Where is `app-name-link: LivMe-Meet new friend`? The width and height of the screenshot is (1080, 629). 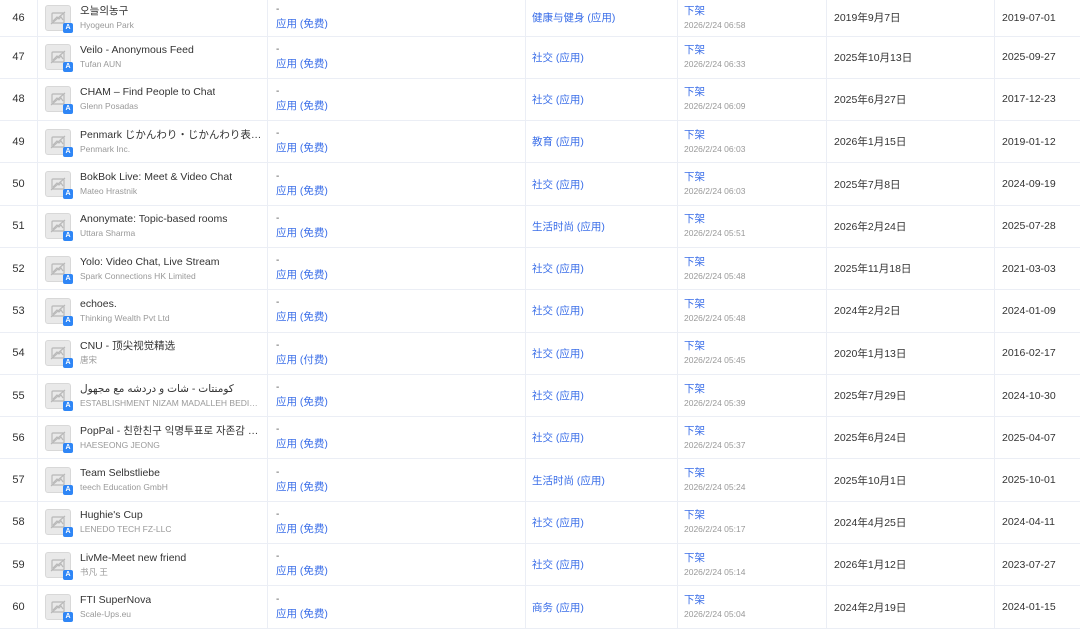
app-name-link: LivMe-Meet new friend is located at coordinates (133, 558).